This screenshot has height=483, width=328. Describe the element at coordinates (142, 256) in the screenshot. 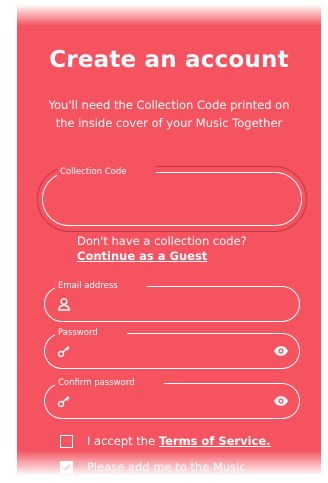

I see `continue-as-guest-link: Continue as a Guest` at that location.